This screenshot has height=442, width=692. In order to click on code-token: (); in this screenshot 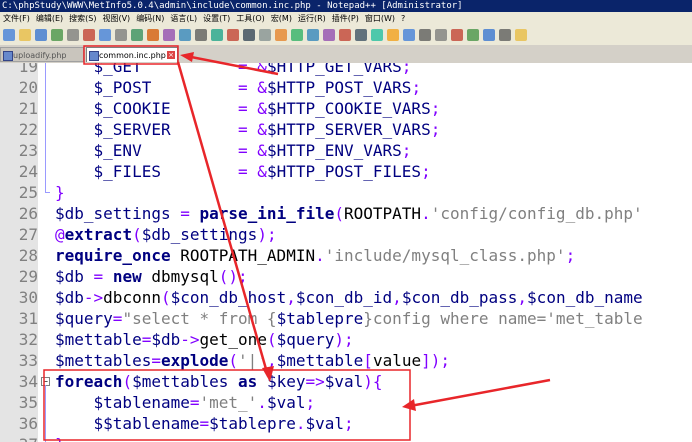, I will do `click(233, 276)`.